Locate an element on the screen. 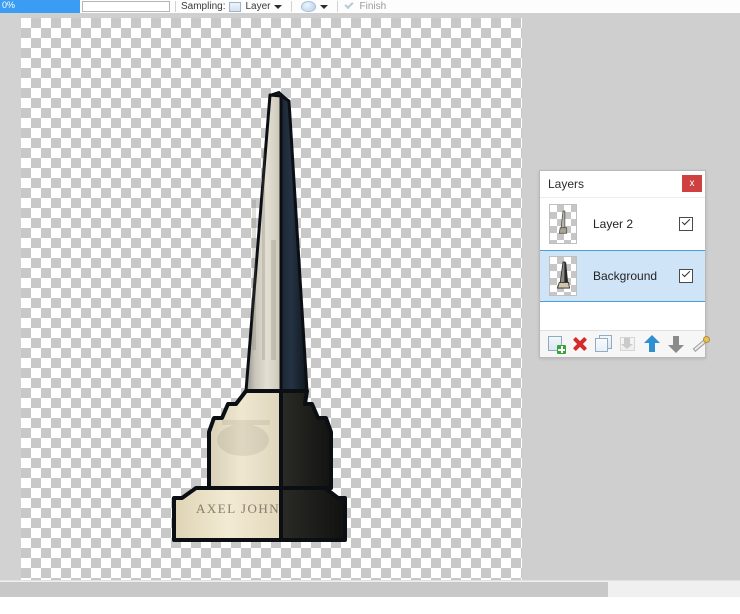 The width and height of the screenshot is (740, 614). close-icon: x is located at coordinates (692, 183).